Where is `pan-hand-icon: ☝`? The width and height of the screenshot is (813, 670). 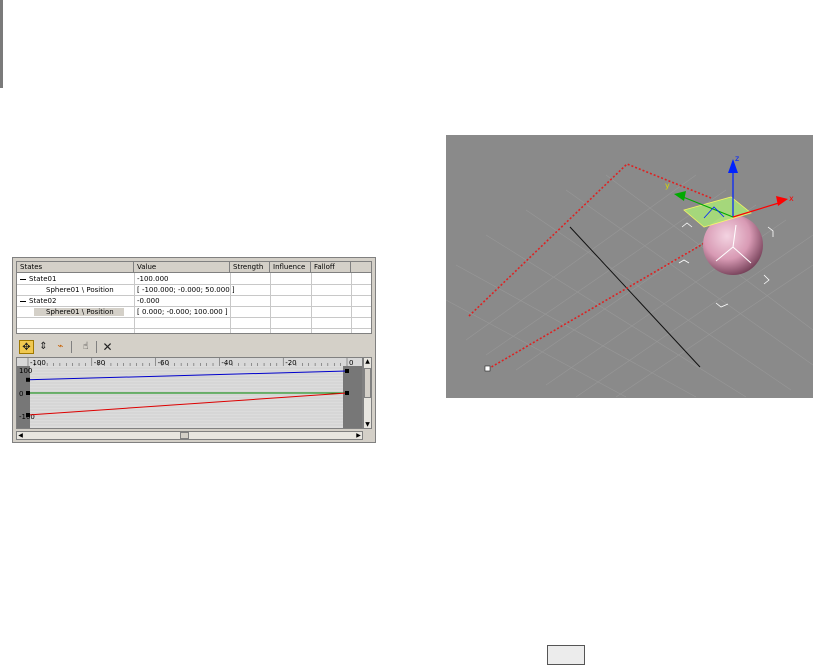 pan-hand-icon: ☝ is located at coordinates (85, 347).